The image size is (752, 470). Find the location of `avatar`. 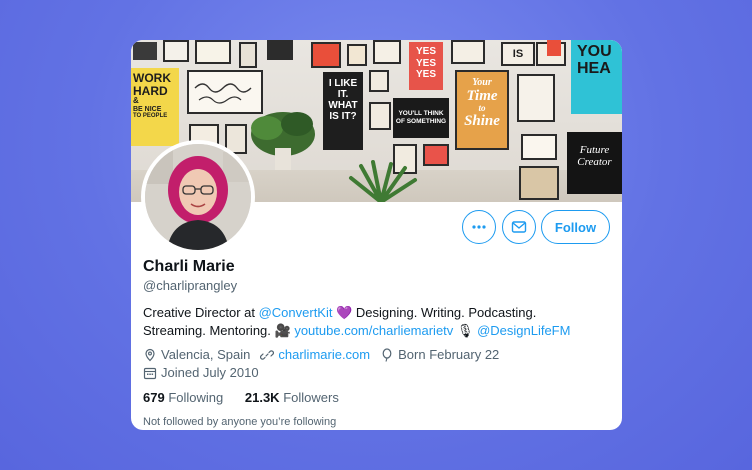

avatar is located at coordinates (198, 197).